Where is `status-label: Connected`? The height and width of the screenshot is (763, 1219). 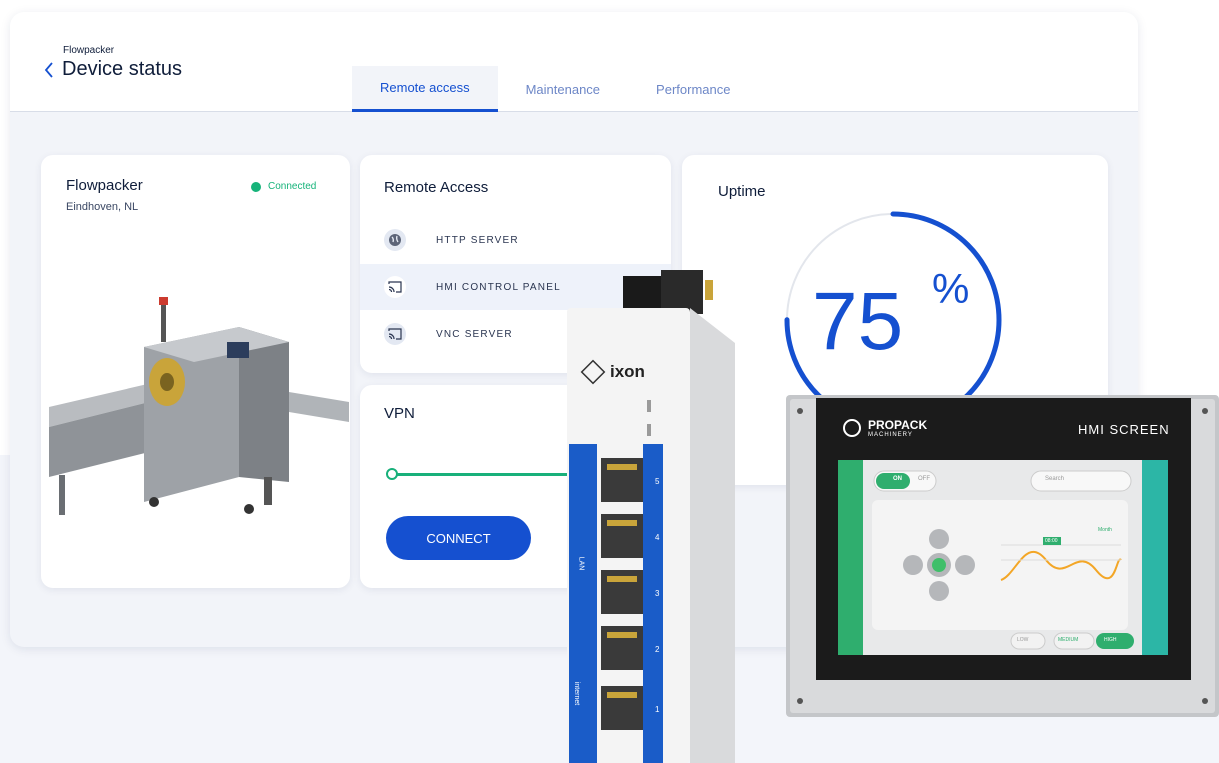
status-label: Connected is located at coordinates (292, 186).